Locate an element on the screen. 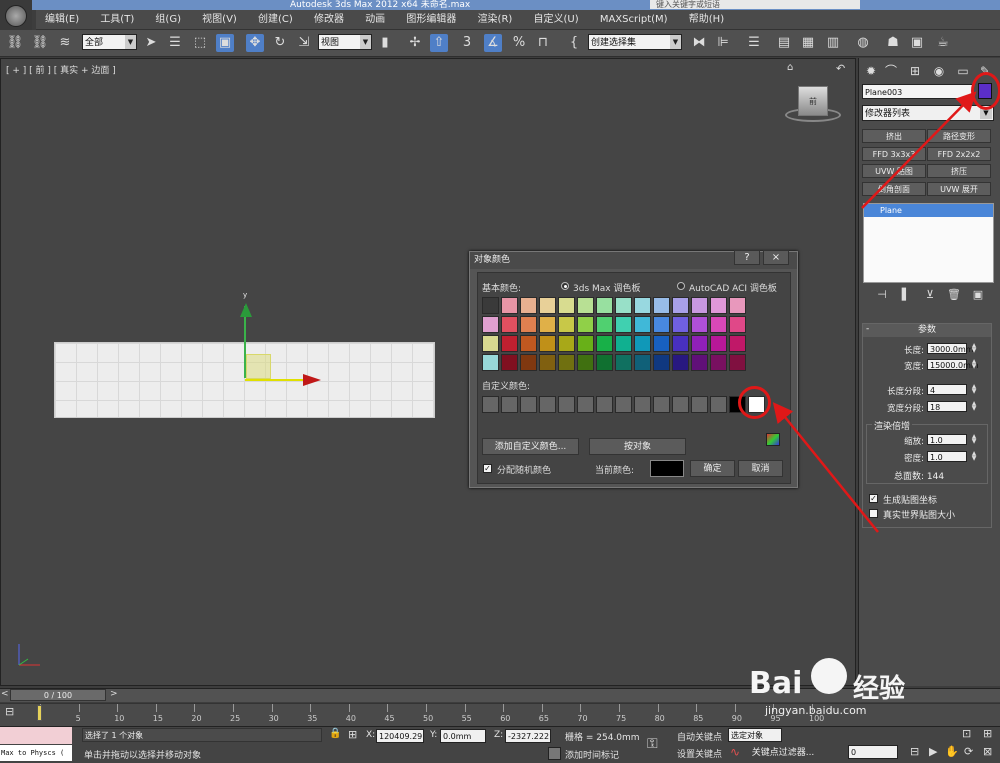  mini-curve-editor-icon: ⊟ is located at coordinates (9, 711).